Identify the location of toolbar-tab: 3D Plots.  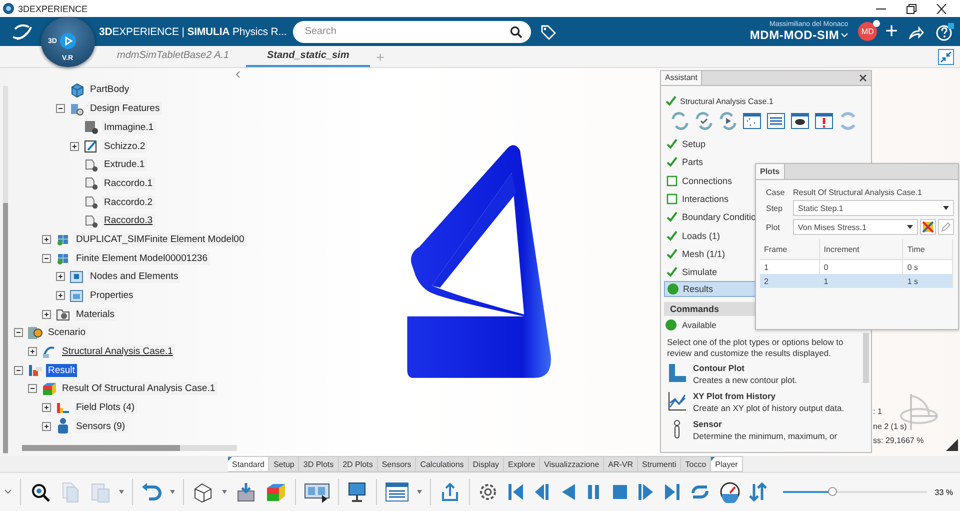
(319, 464).